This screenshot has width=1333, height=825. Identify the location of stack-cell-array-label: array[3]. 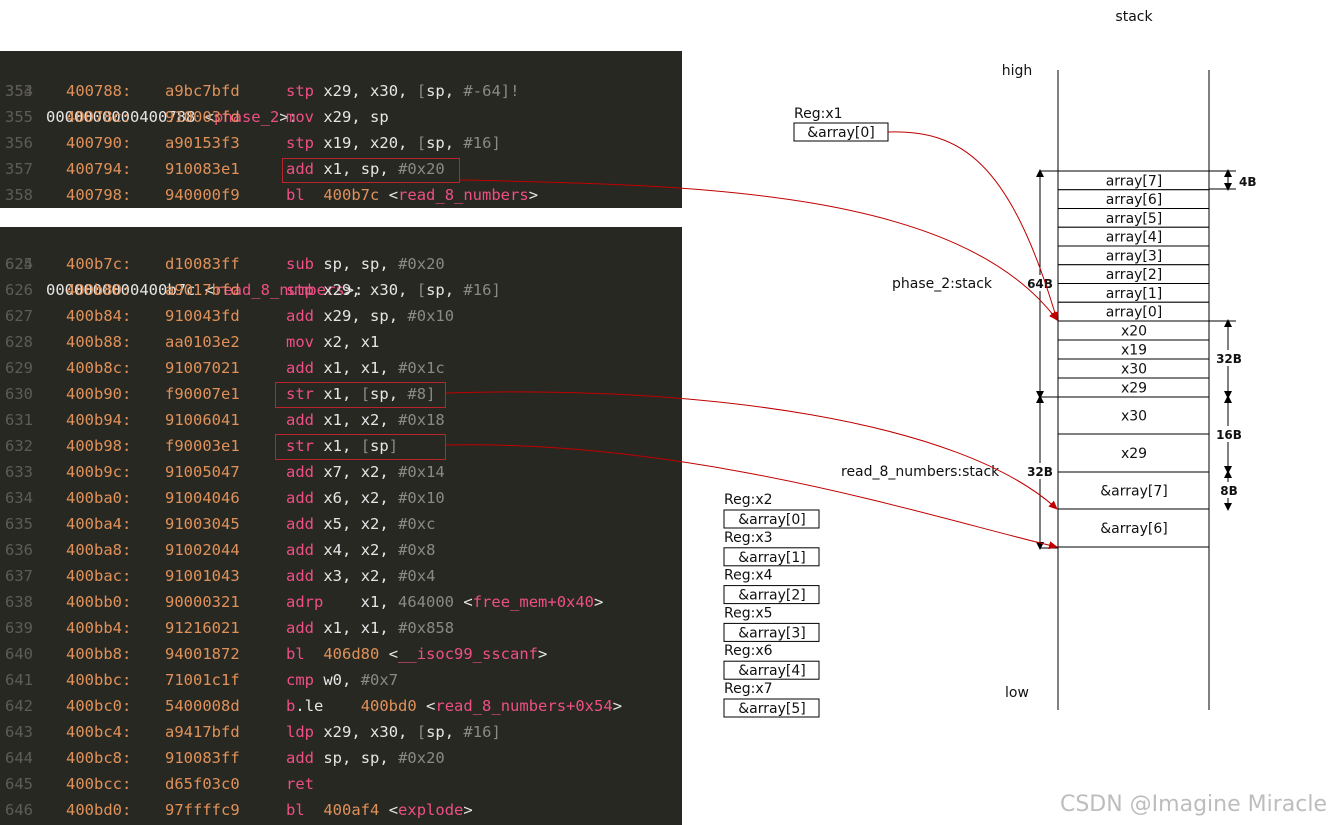
(1134, 256).